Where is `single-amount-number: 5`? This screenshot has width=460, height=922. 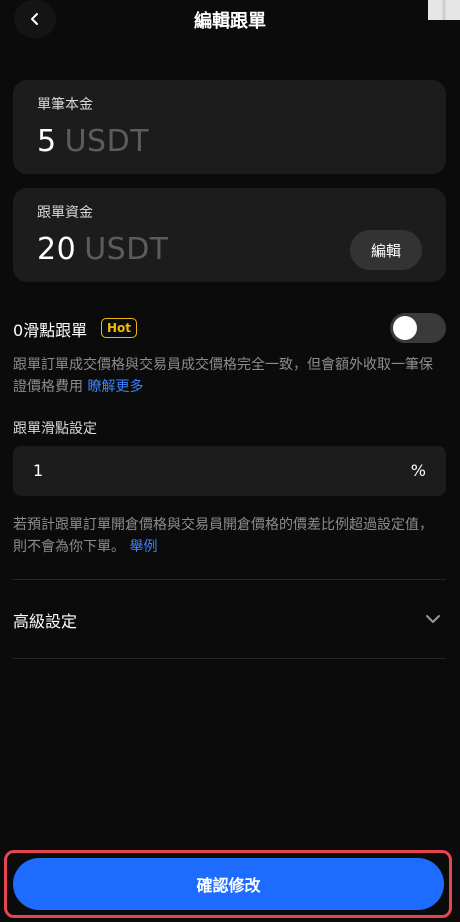 single-amount-number: 5 is located at coordinates (47, 141).